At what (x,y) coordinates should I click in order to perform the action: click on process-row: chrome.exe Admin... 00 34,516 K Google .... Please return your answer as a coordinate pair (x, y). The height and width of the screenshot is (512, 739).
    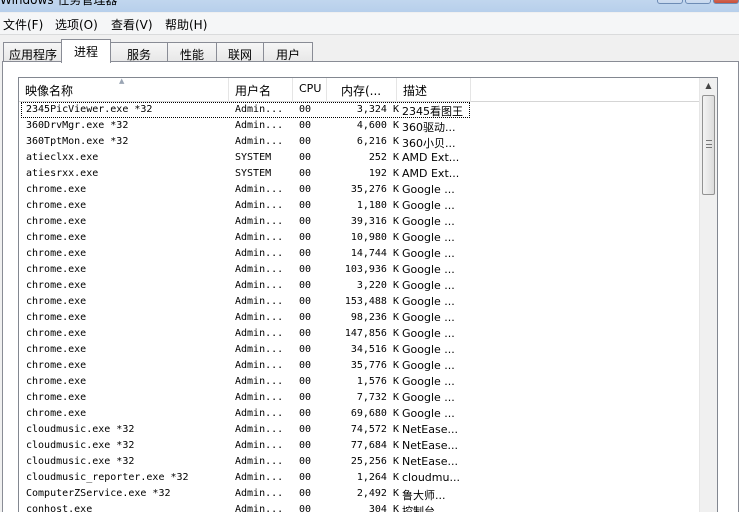
    Looking at the image, I should click on (359, 350).